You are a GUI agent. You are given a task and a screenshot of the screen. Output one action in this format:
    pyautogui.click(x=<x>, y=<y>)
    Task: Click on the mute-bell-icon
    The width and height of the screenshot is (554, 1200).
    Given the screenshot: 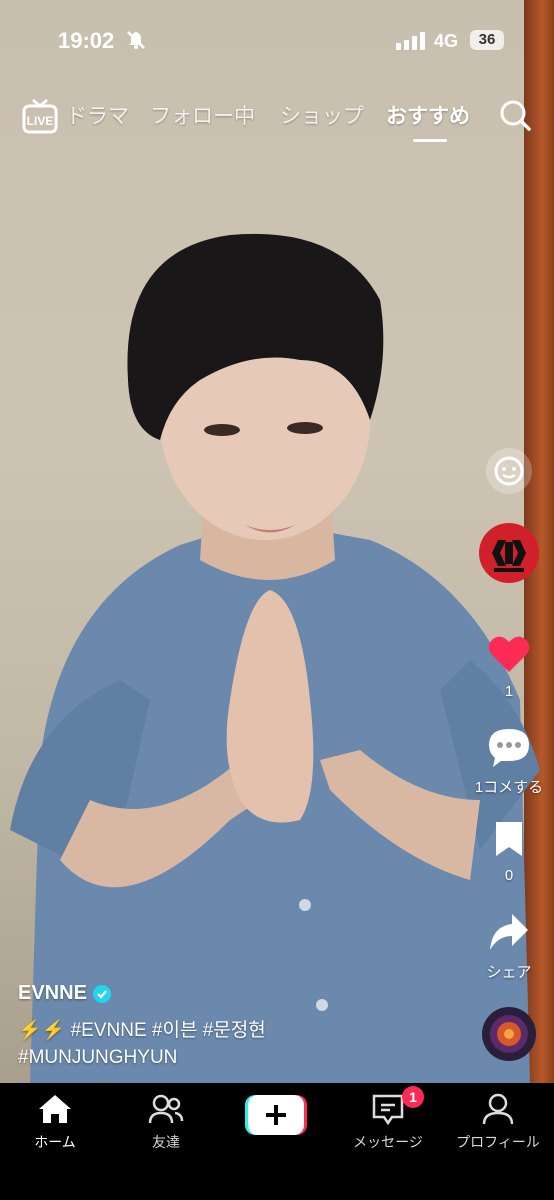 What is the action you would take?
    pyautogui.click(x=136, y=40)
    